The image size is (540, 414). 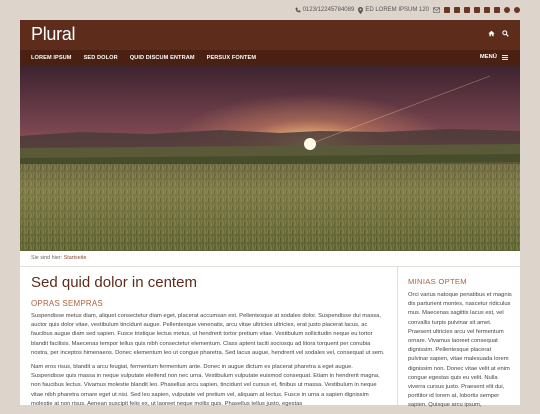 What do you see at coordinates (67, 303) in the screenshot?
I see `section-subtitle: OPRAS SEMPRAS` at bounding box center [67, 303].